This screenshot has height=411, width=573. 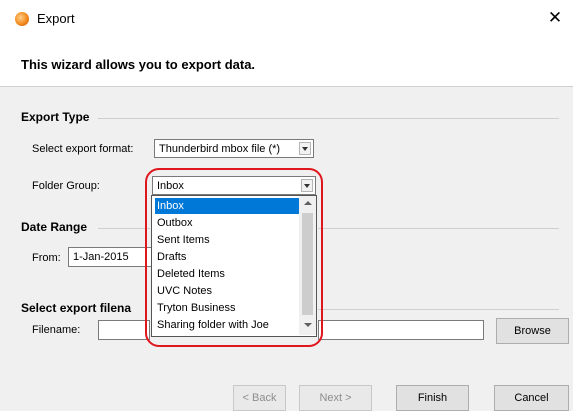 What do you see at coordinates (401, 330) in the screenshot?
I see `filename-field` at bounding box center [401, 330].